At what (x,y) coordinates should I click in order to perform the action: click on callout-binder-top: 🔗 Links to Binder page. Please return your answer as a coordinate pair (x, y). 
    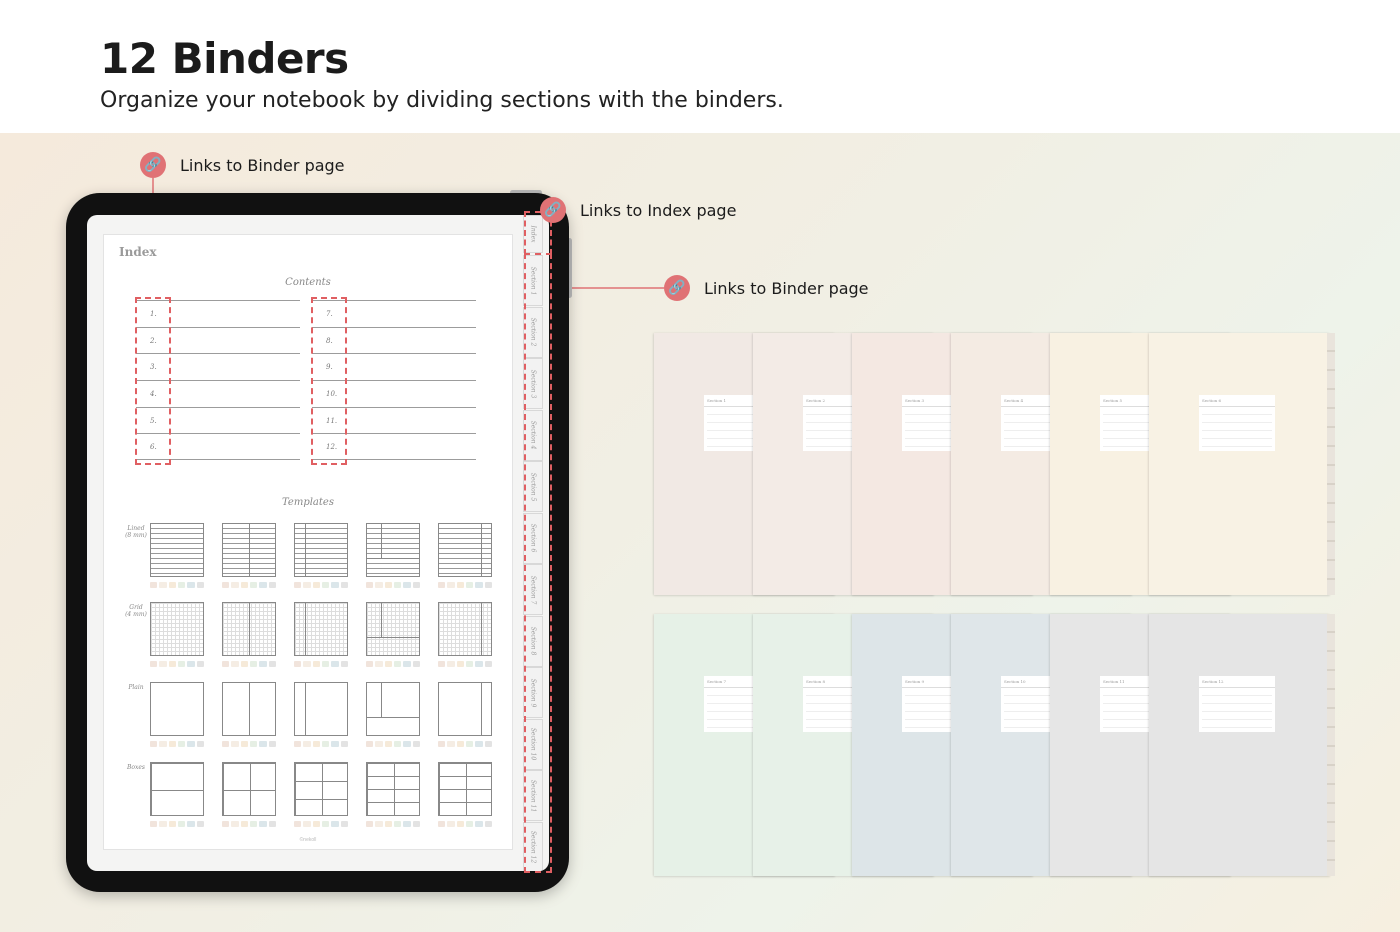
    Looking at the image, I should click on (242, 165).